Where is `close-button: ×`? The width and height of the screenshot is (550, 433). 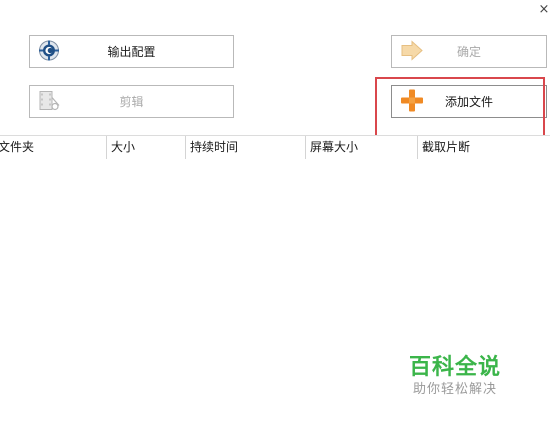 close-button: × is located at coordinates (544, 10).